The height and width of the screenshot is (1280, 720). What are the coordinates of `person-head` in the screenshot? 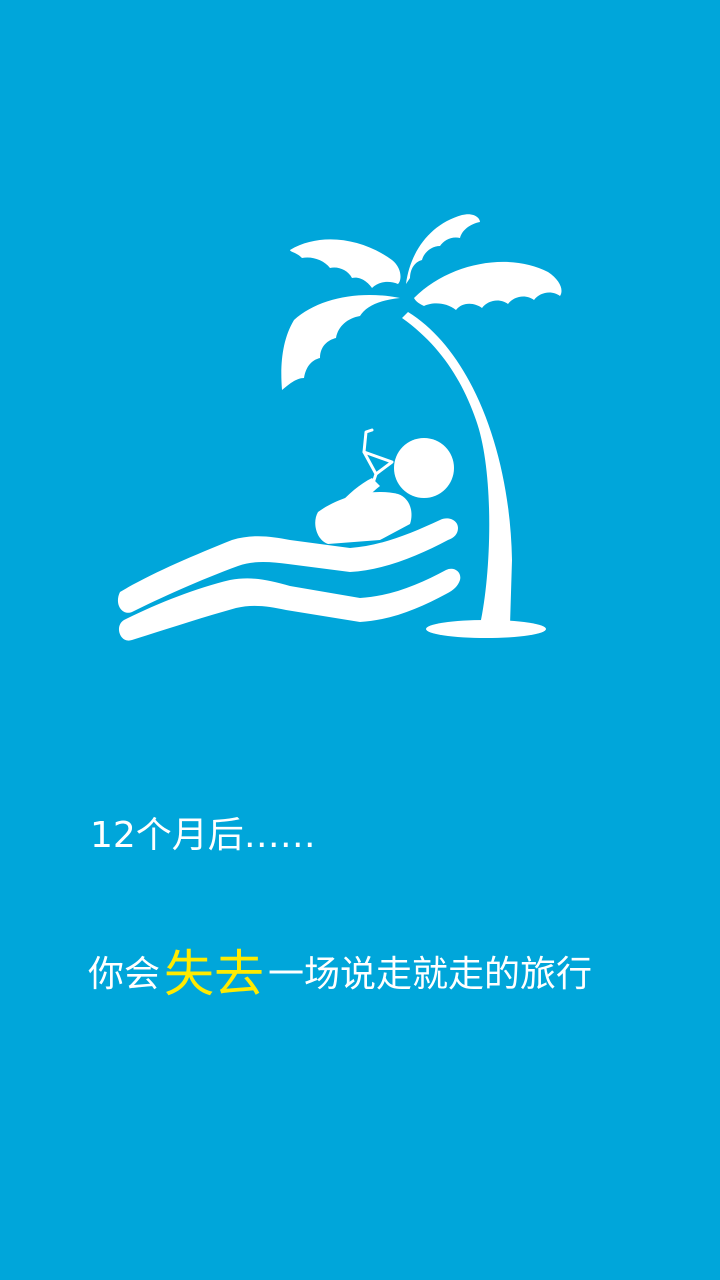 It's located at (424, 468).